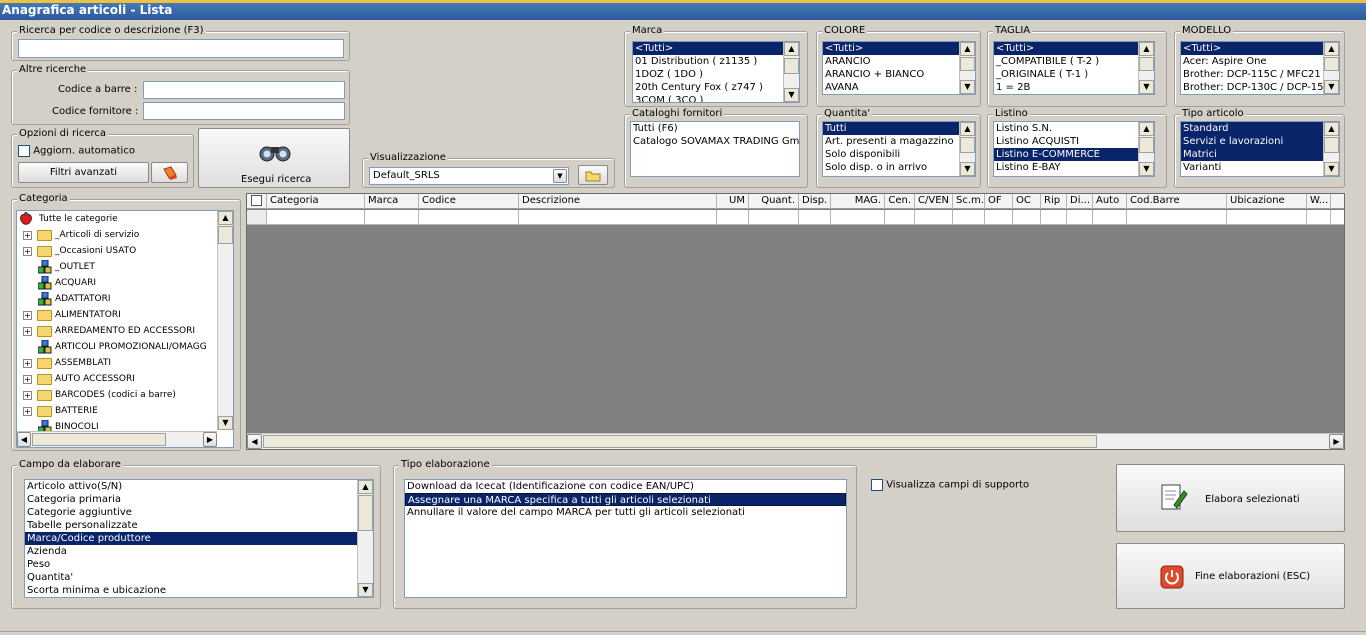 The height and width of the screenshot is (635, 1366). What do you see at coordinates (795, 217) in the screenshot?
I see `grid-filter-row` at bounding box center [795, 217].